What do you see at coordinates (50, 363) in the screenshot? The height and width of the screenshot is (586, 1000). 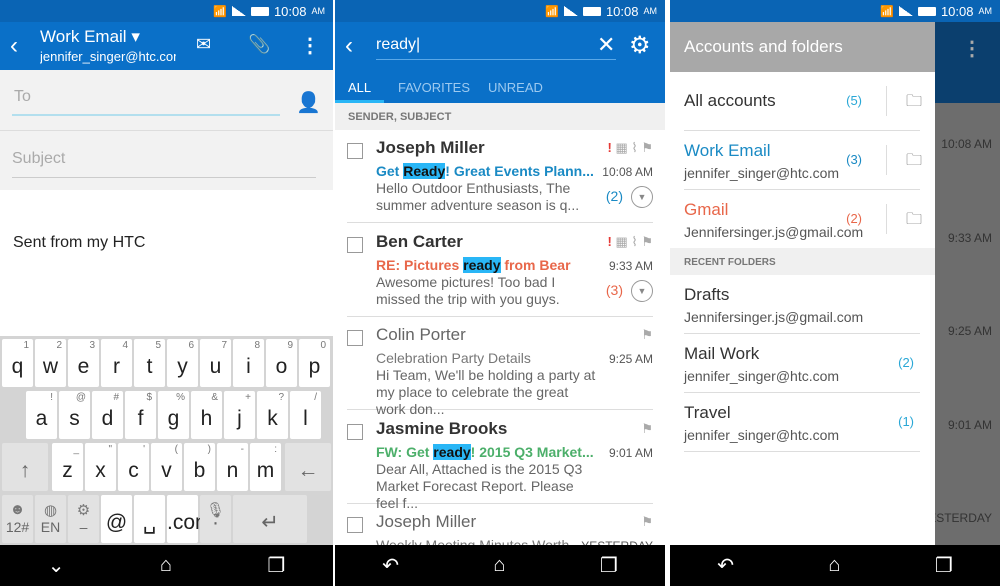 I see `key-w: w2` at bounding box center [50, 363].